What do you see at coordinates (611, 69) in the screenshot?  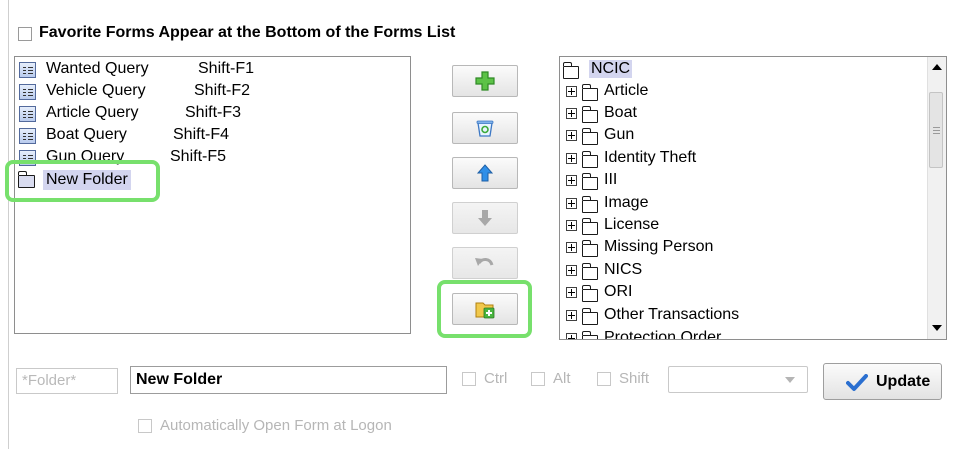 I see `tree-root-label: NCIC` at bounding box center [611, 69].